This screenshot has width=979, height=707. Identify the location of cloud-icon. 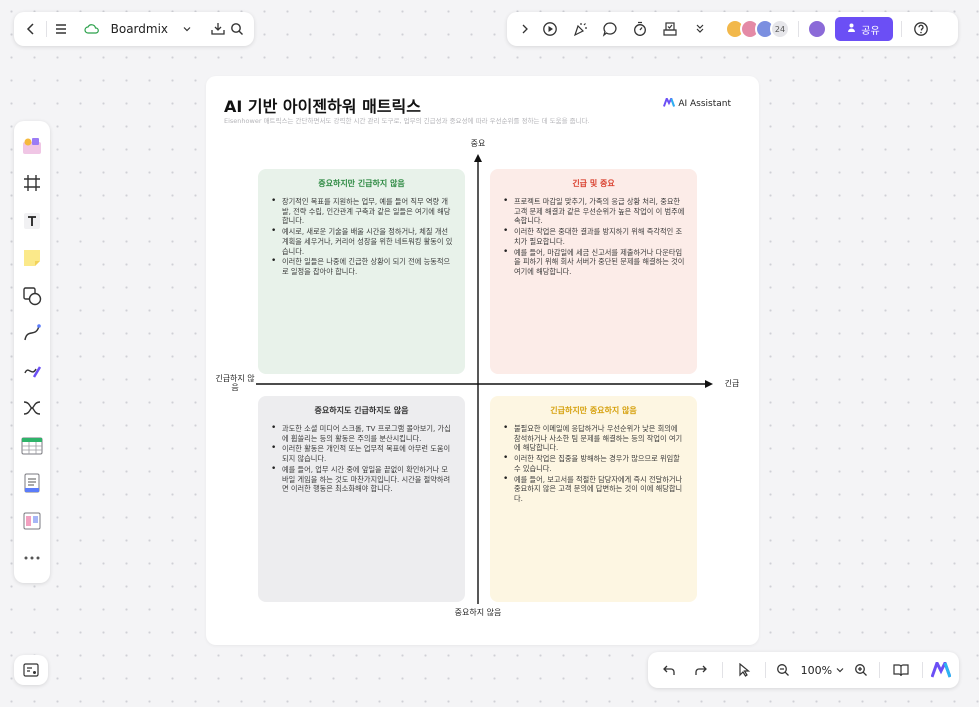
(92, 29).